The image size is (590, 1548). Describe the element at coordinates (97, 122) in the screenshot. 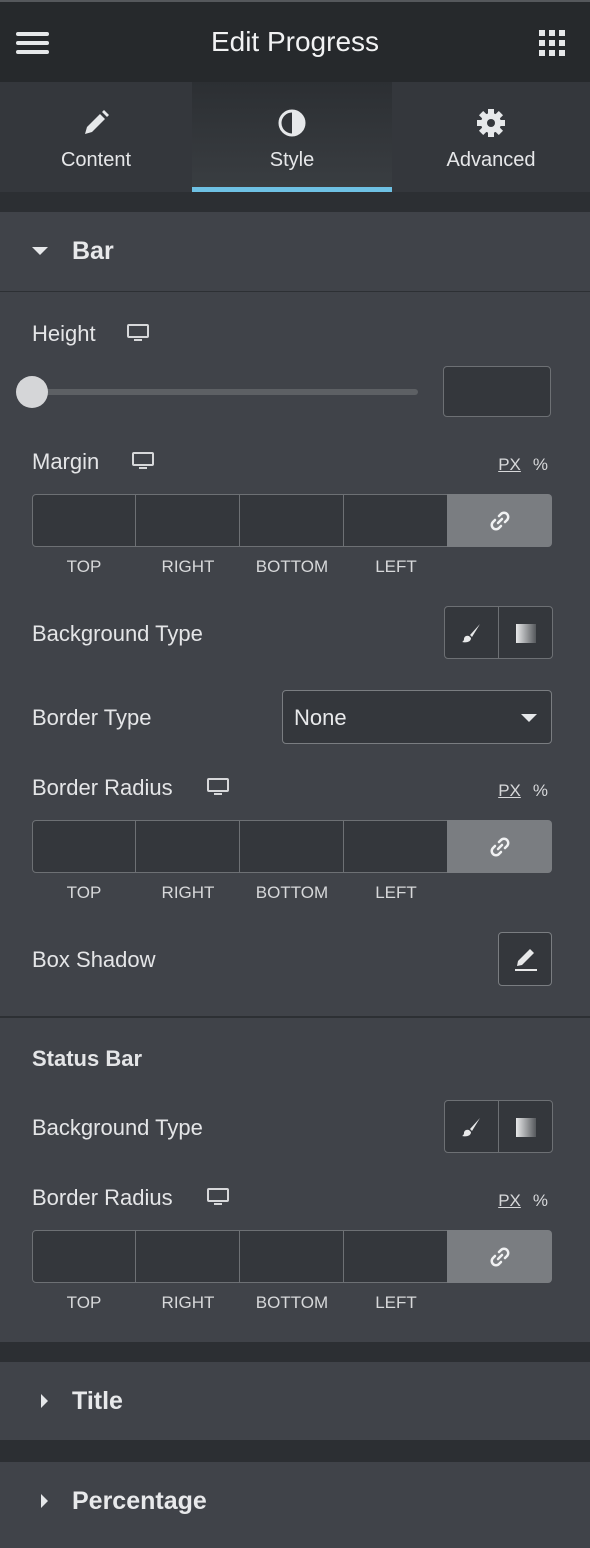

I see `pencil-icon` at that location.